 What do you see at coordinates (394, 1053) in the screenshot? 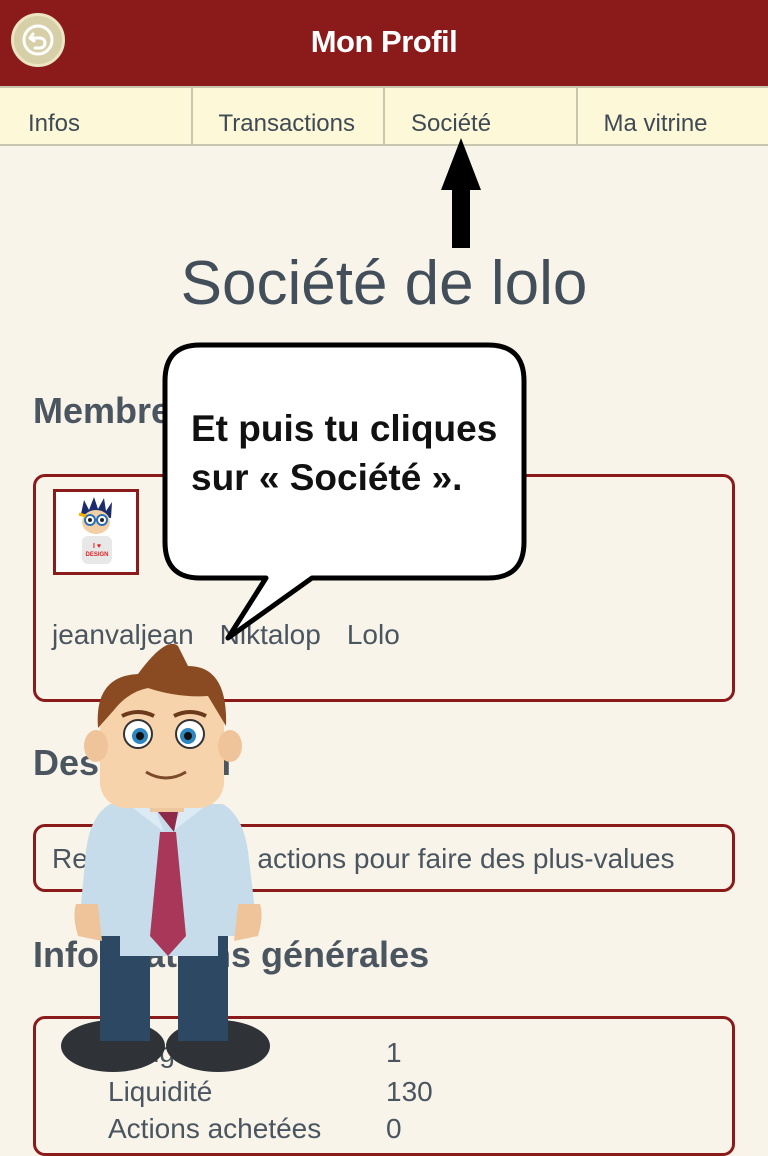
I see `info-value: 1` at bounding box center [394, 1053].